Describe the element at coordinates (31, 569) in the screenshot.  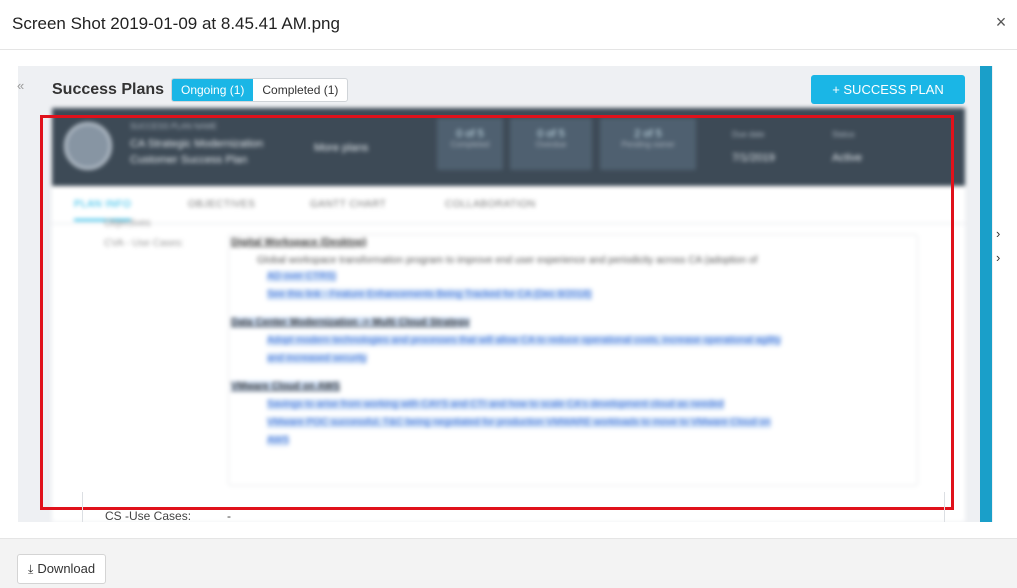
I see `download-icon: ⤓` at that location.